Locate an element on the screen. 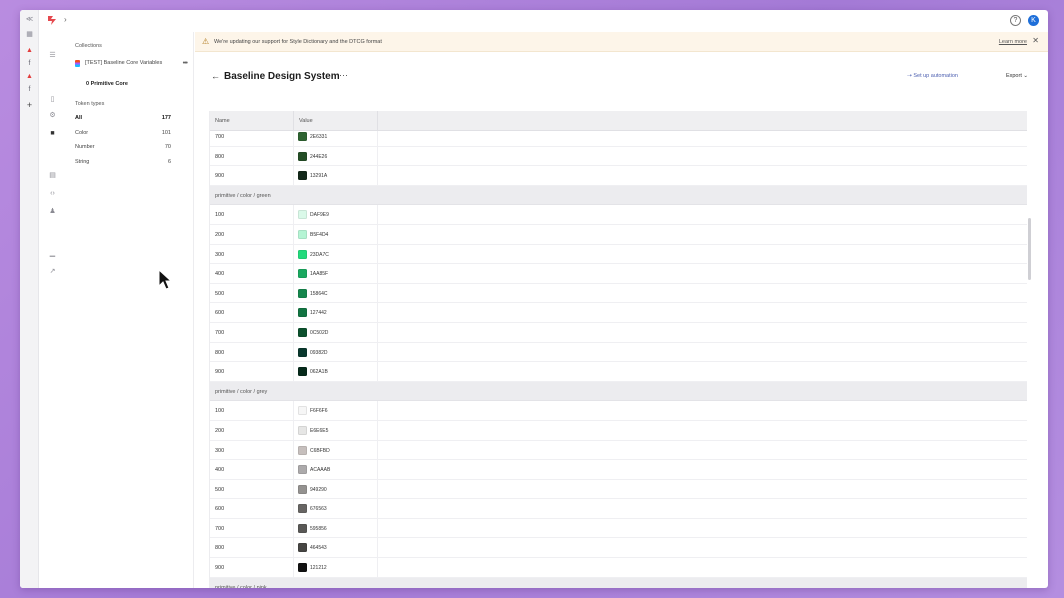 The height and width of the screenshot is (598, 1064). table-row: 500 15864C is located at coordinates (618, 293).